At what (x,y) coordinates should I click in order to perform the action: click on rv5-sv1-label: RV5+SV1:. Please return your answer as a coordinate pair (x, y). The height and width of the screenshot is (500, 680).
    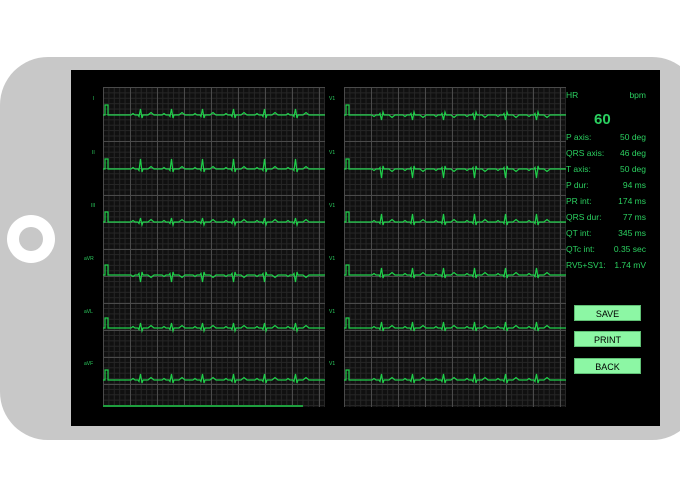
    Looking at the image, I should click on (586, 265).